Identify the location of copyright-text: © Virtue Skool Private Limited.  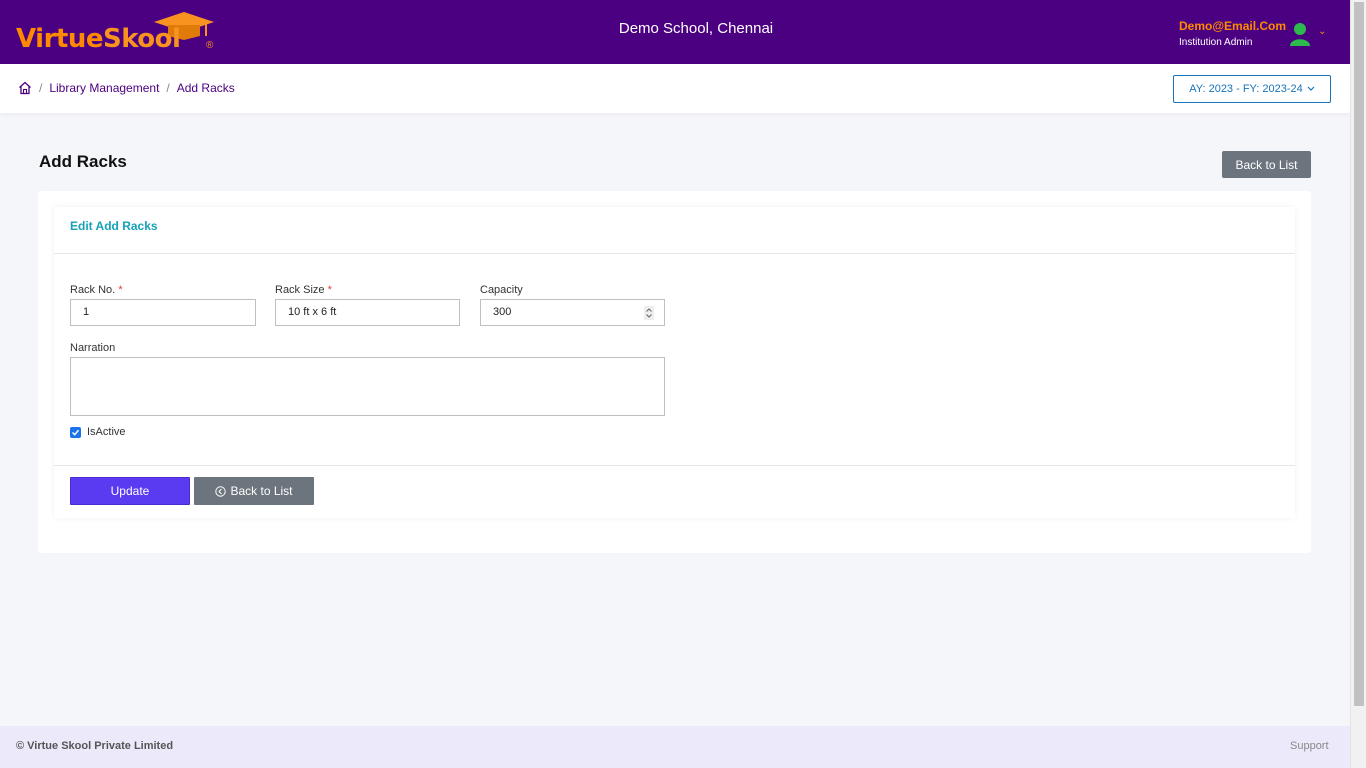
(95, 746).